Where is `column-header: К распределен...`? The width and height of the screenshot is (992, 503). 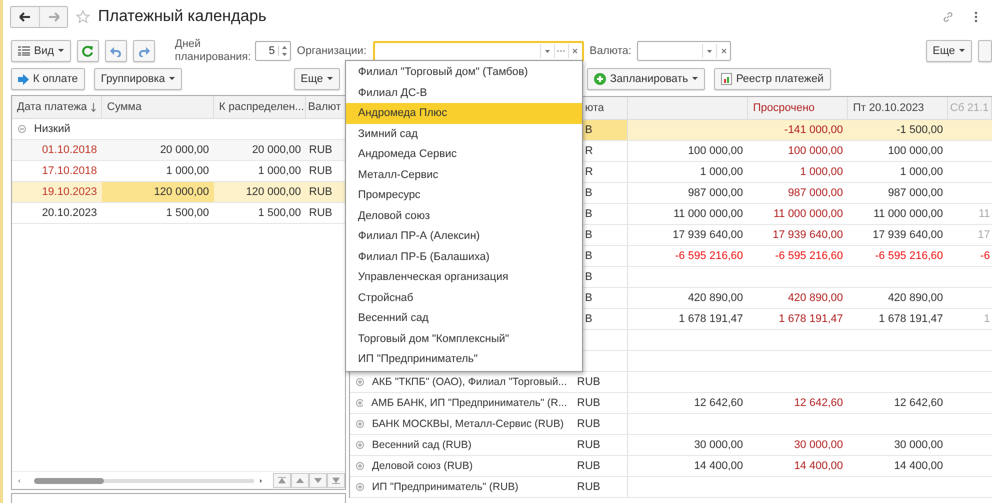
column-header: К распределен... is located at coordinates (260, 107).